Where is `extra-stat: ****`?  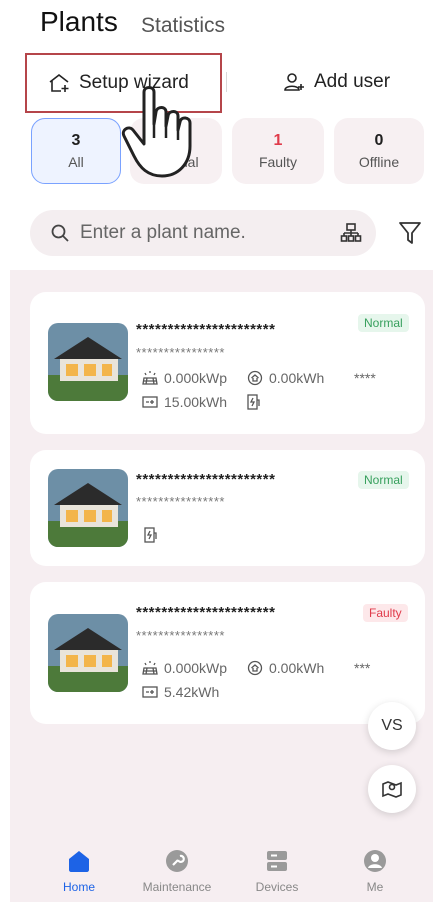
extra-stat: **** is located at coordinates (365, 378).